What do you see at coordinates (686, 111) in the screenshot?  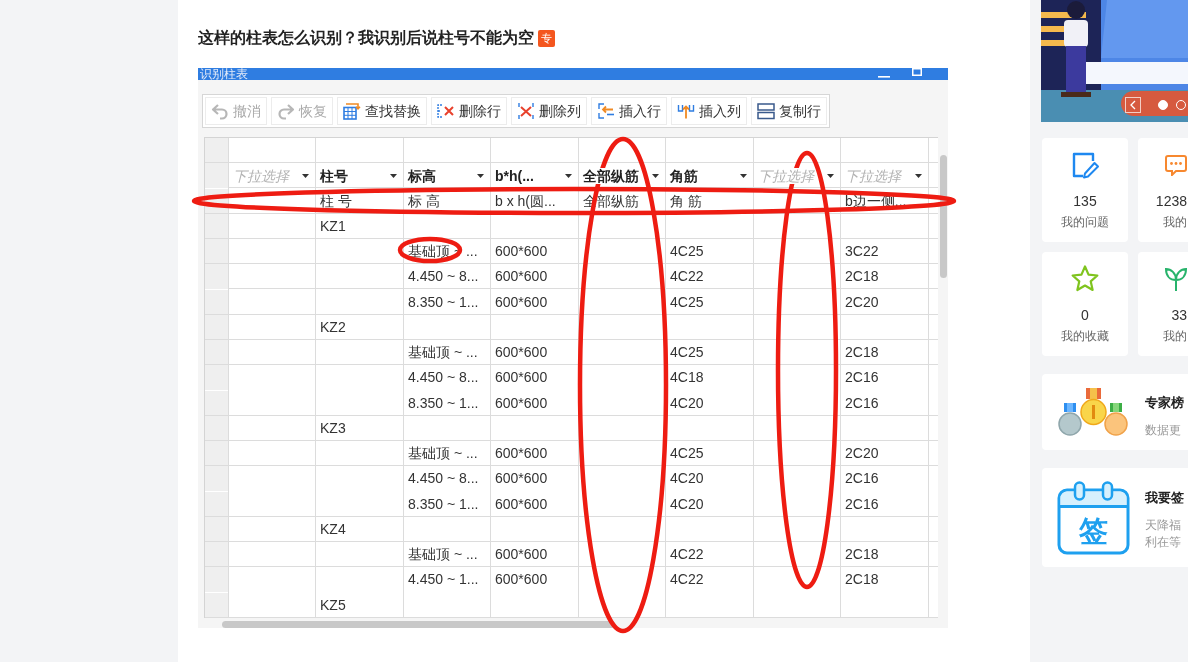 I see `insert-column-icon` at bounding box center [686, 111].